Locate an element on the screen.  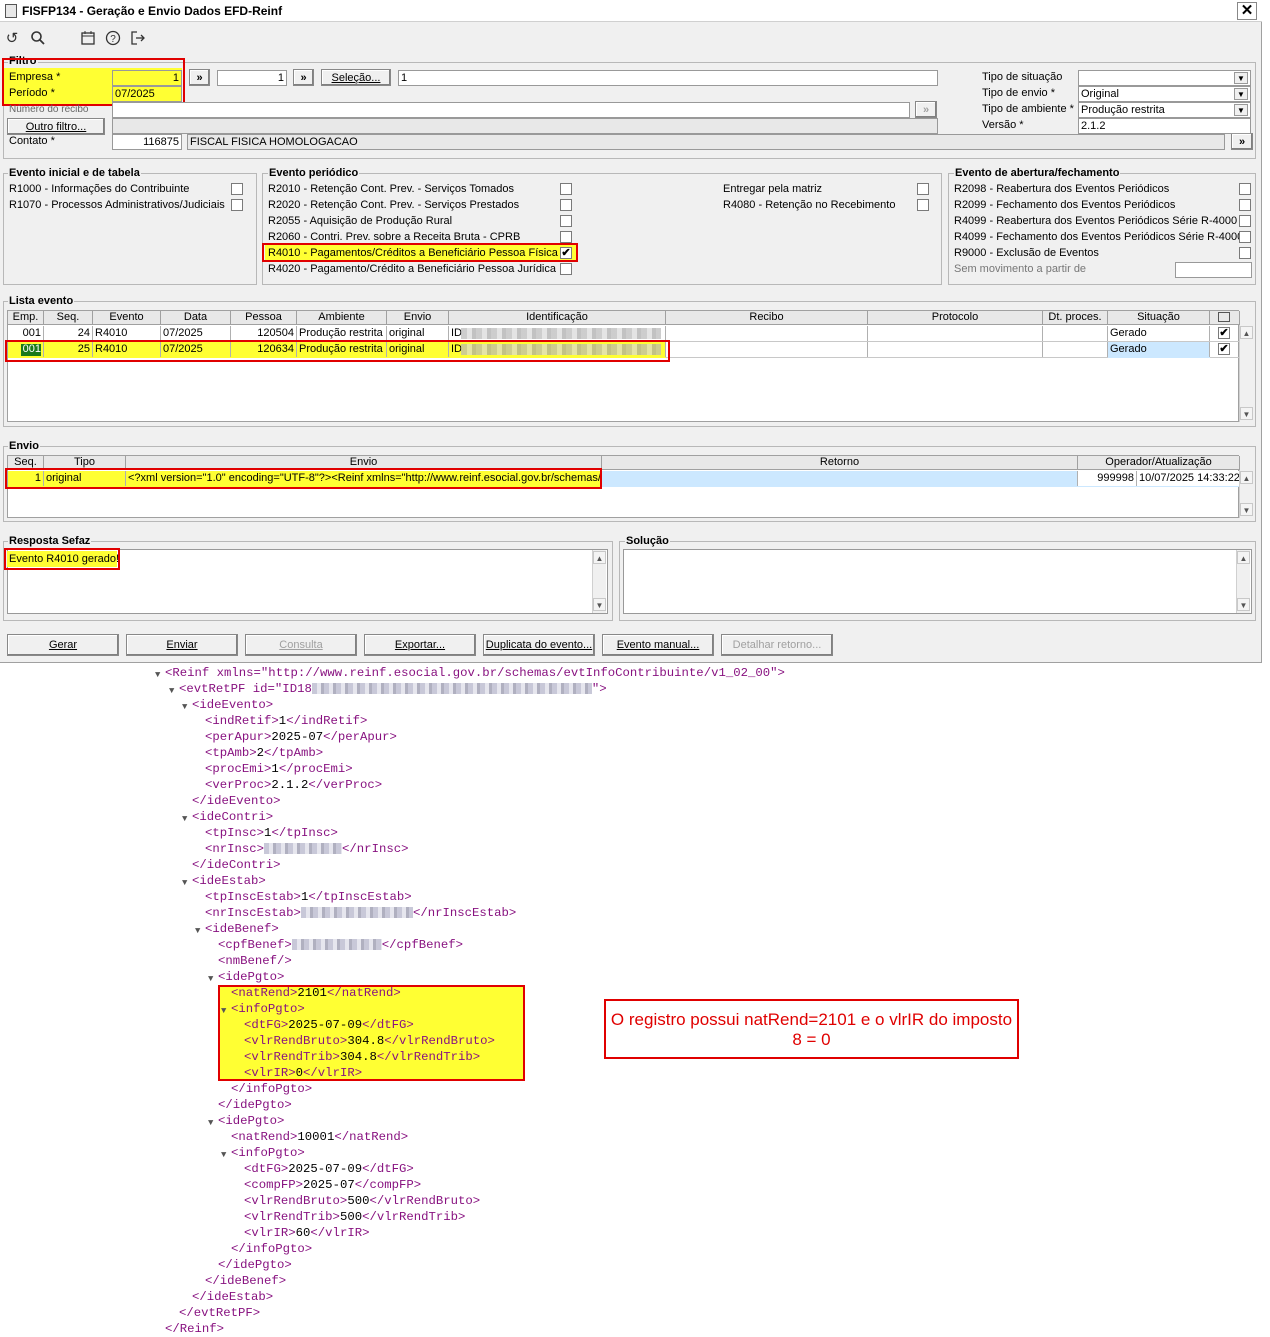
xml-line: <ideContri> is located at coordinates (233, 817).